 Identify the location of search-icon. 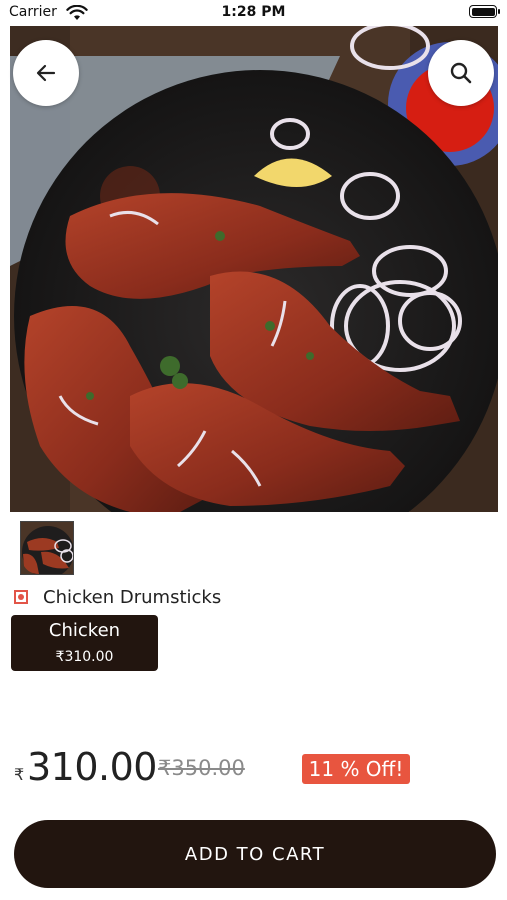
(461, 73).